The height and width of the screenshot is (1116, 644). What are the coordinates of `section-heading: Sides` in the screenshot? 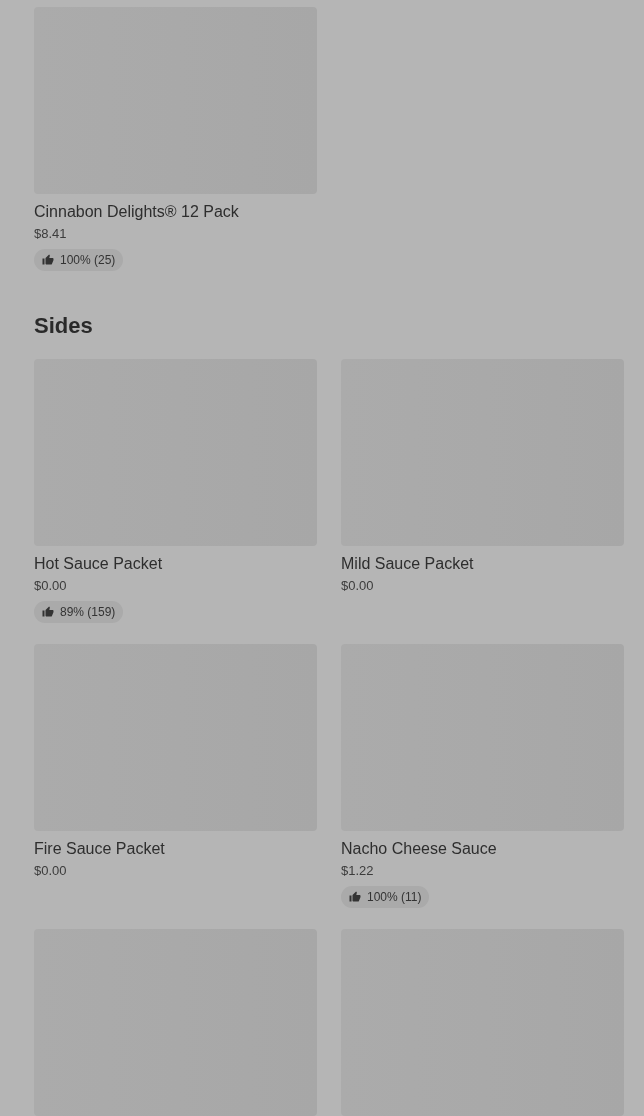 It's located at (64, 326).